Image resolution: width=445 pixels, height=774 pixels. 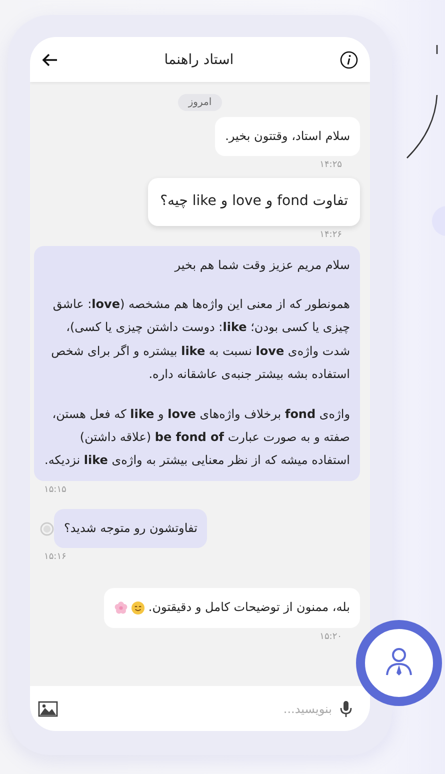 I want to click on image-attach-button, so click(x=48, y=708).